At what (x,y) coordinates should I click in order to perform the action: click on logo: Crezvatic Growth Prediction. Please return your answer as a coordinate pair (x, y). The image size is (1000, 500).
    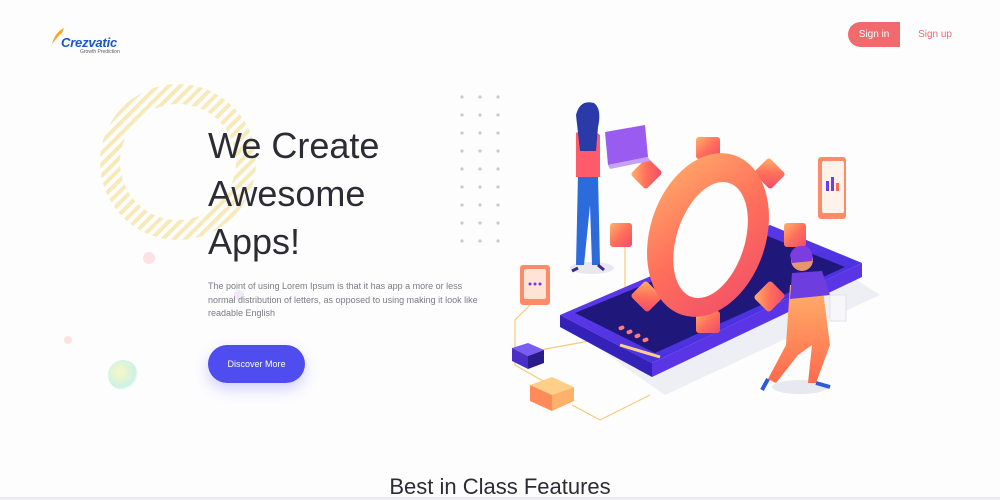
    Looking at the image, I should click on (90, 42).